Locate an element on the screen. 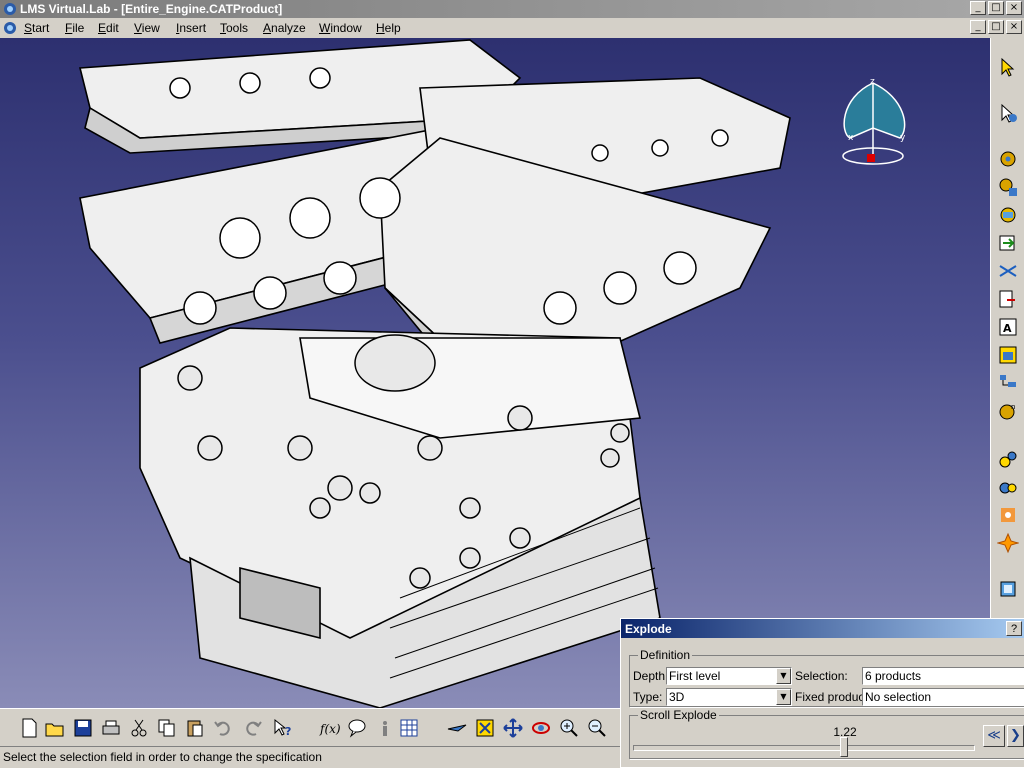  doc-minimize-button: _ is located at coordinates (978, 27).